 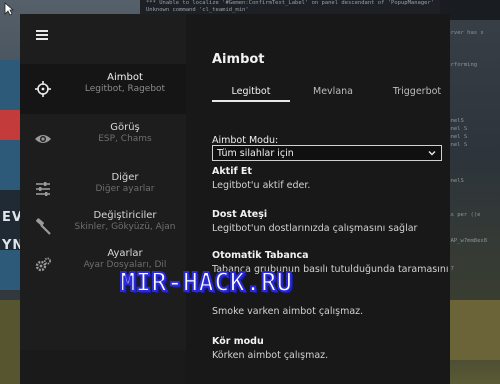 I want to click on option-aktif-et: Aktif Et, so click(x=232, y=171).